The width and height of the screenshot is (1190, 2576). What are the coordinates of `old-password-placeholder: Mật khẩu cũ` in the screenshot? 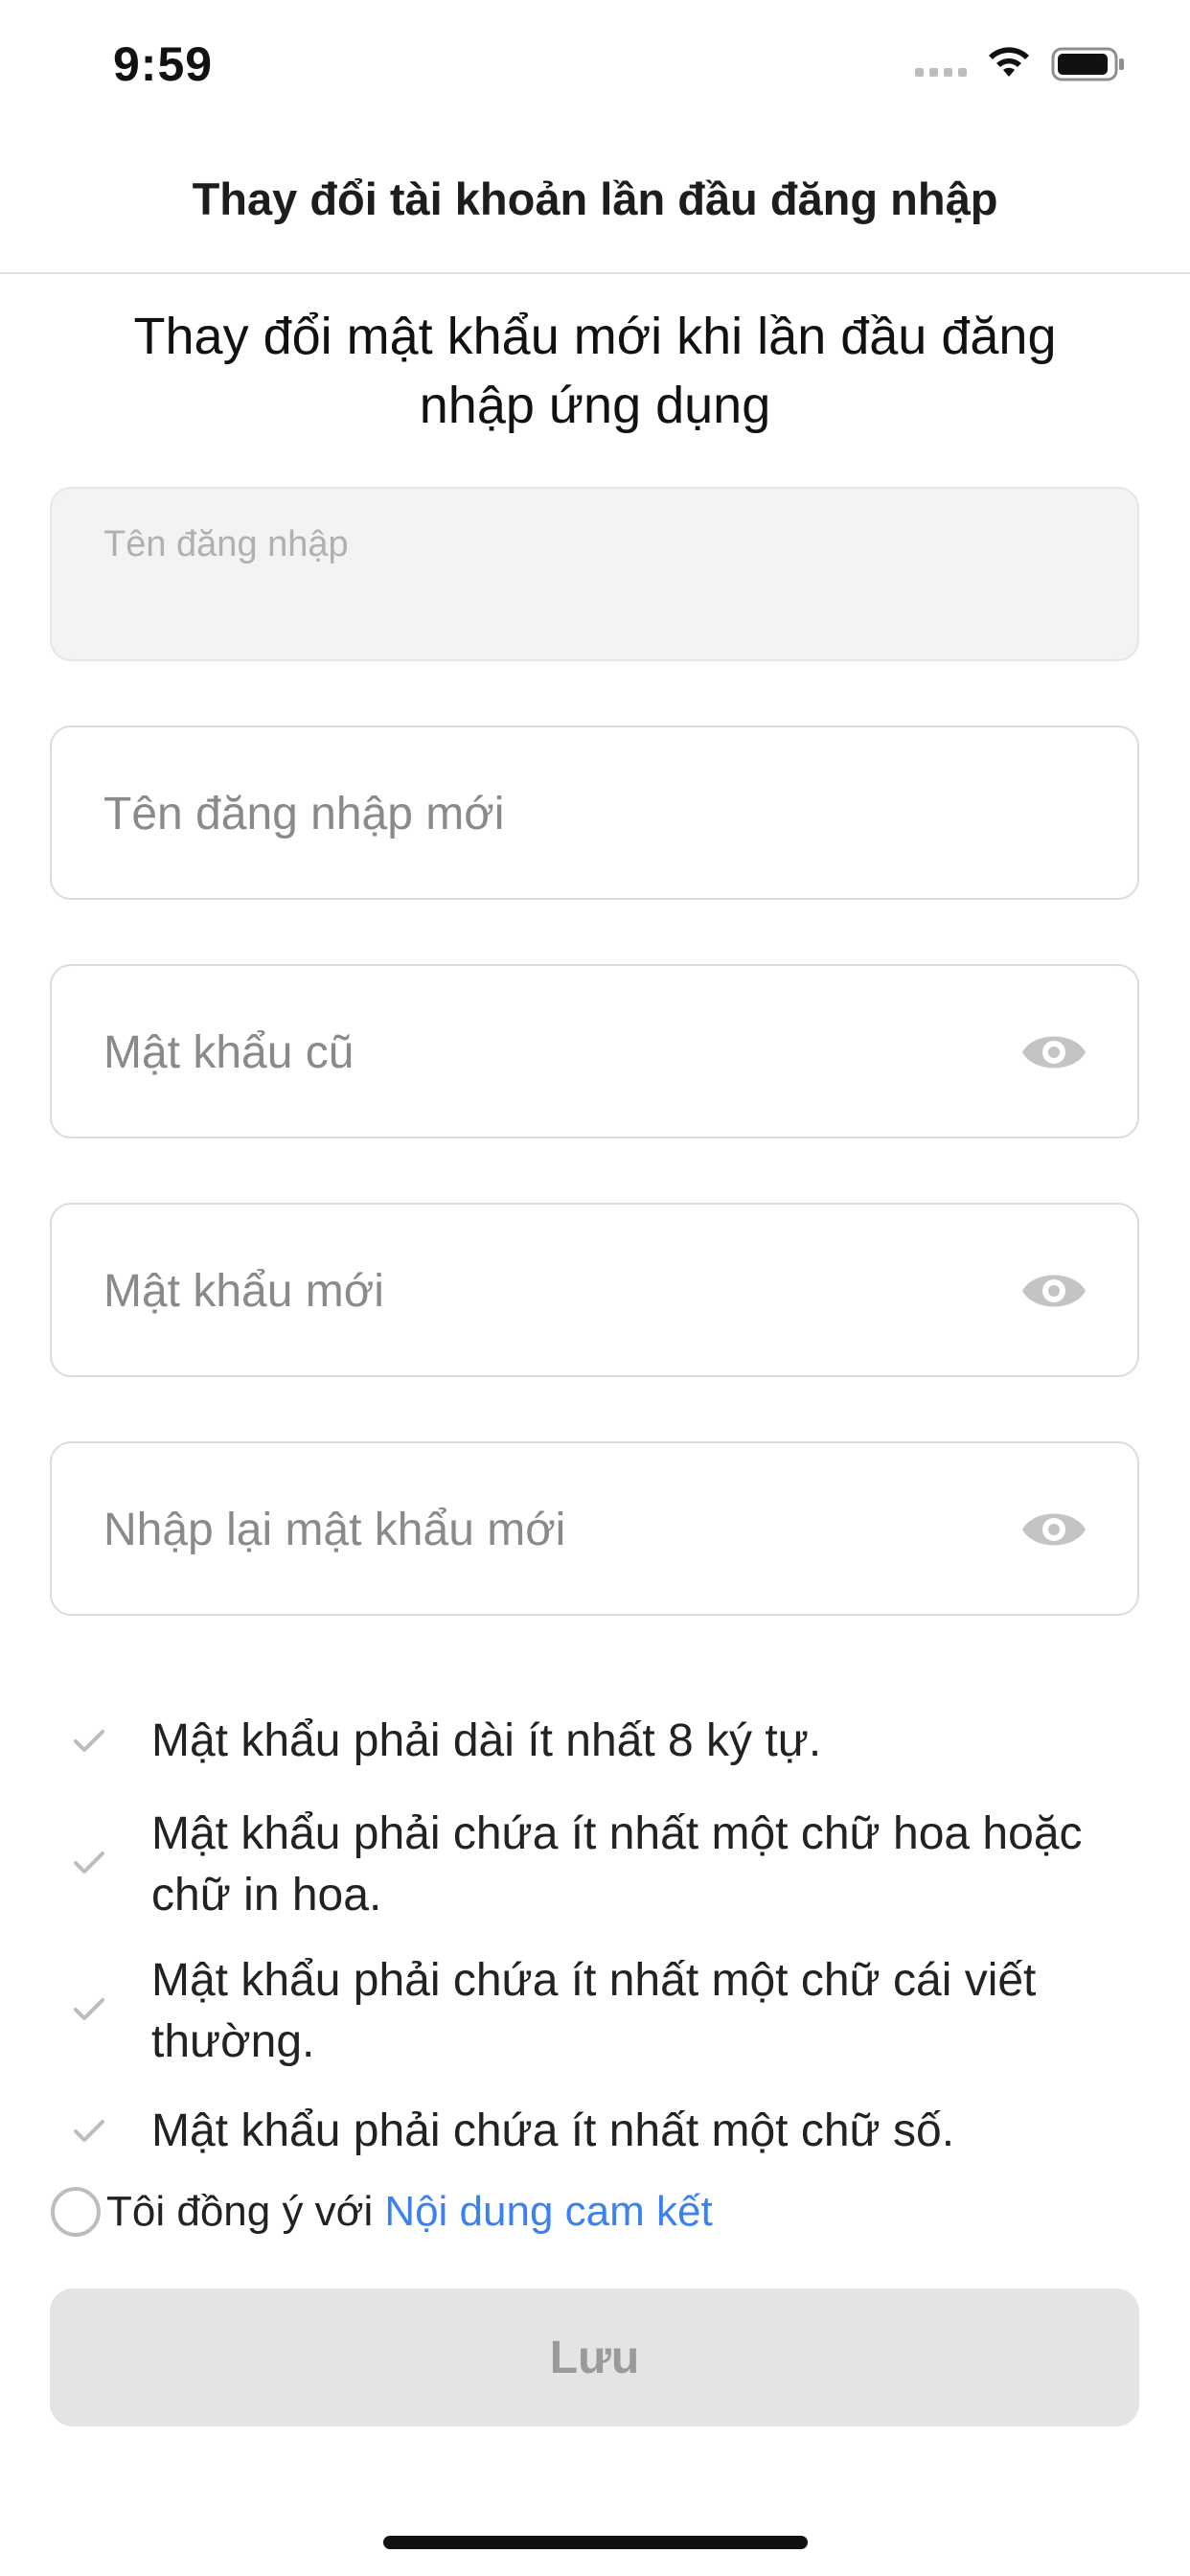 It's located at (229, 1052).